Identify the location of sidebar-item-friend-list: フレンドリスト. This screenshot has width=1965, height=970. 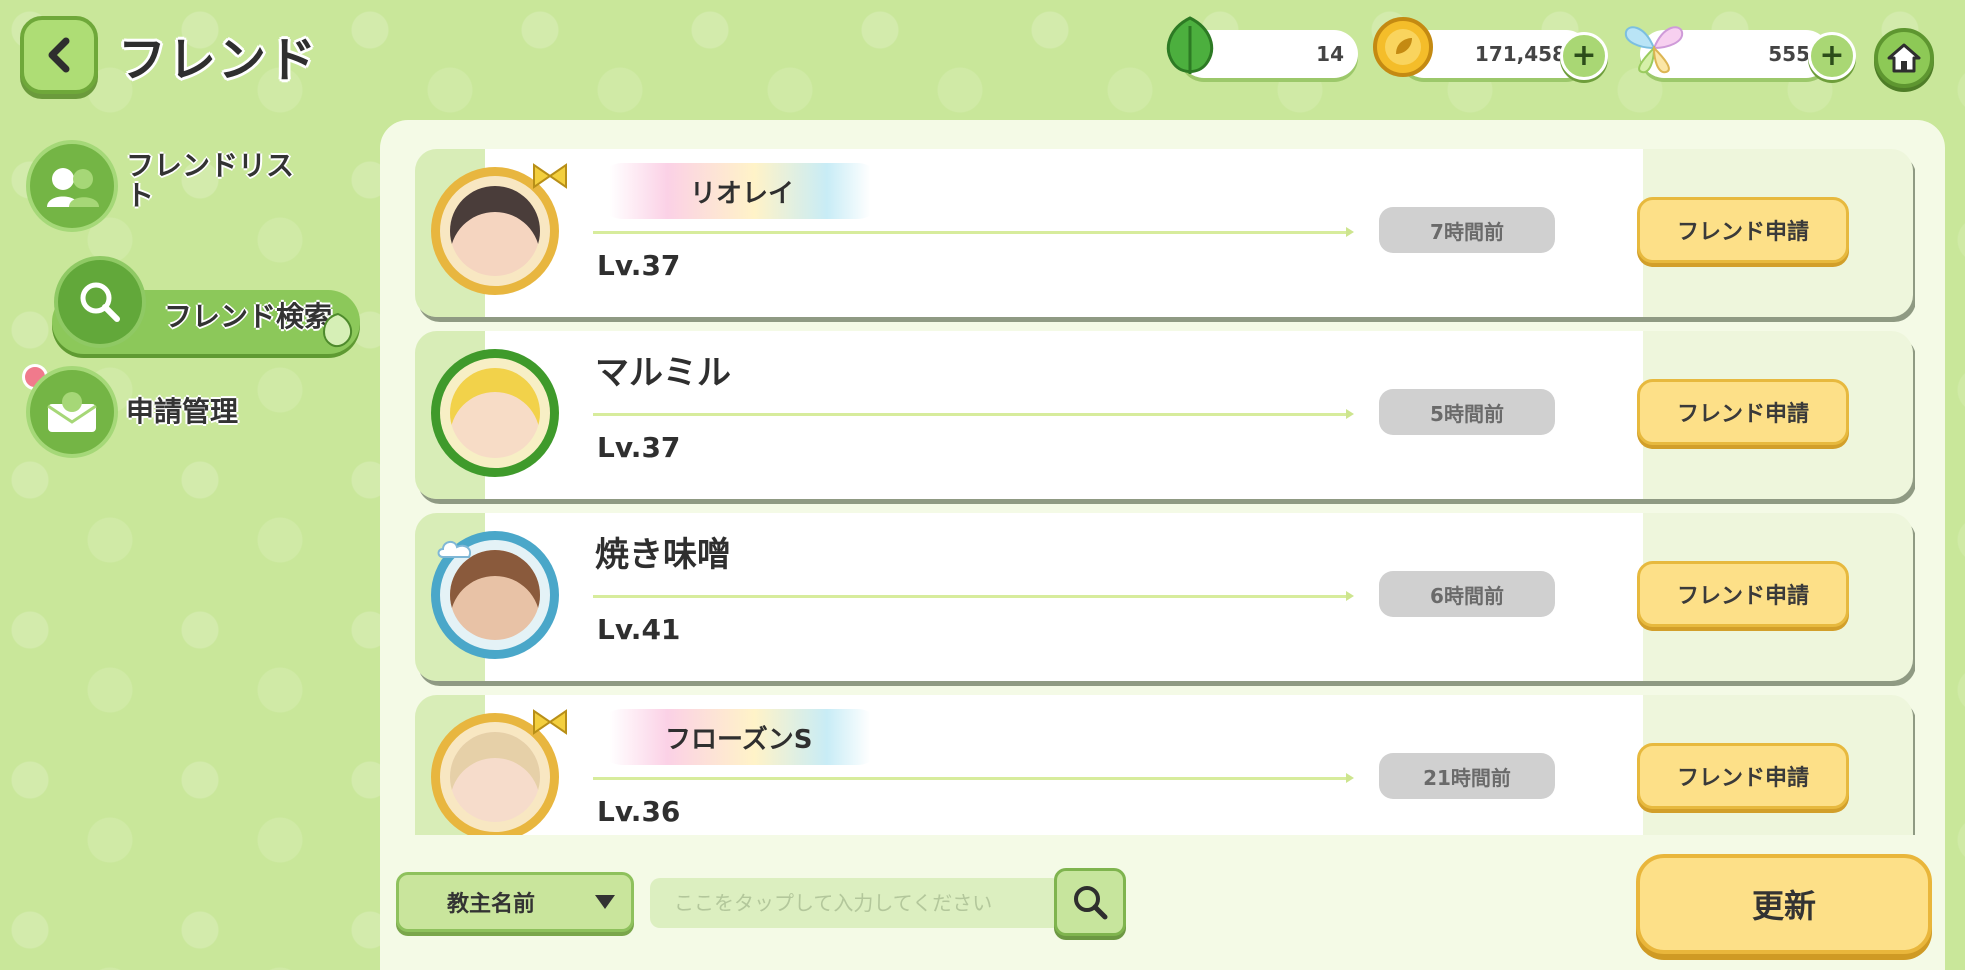
(166, 186).